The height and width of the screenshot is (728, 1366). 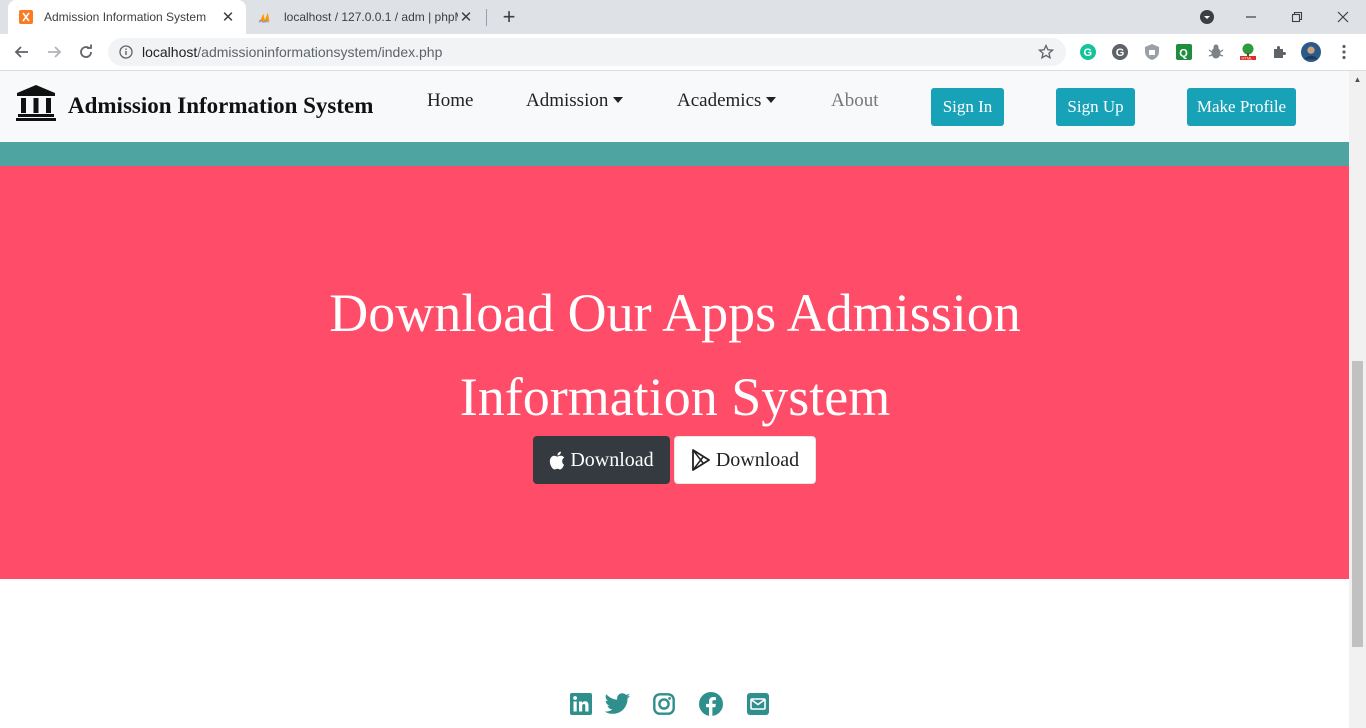 I want to click on nav-academics-label: Academics, so click(x=719, y=100).